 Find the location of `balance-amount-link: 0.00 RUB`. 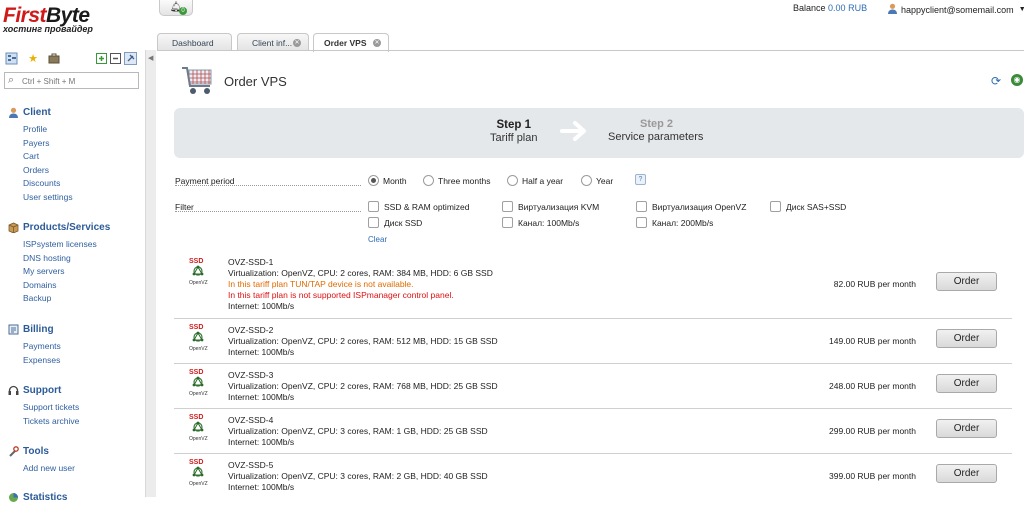

balance-amount-link: 0.00 RUB is located at coordinates (847, 8).